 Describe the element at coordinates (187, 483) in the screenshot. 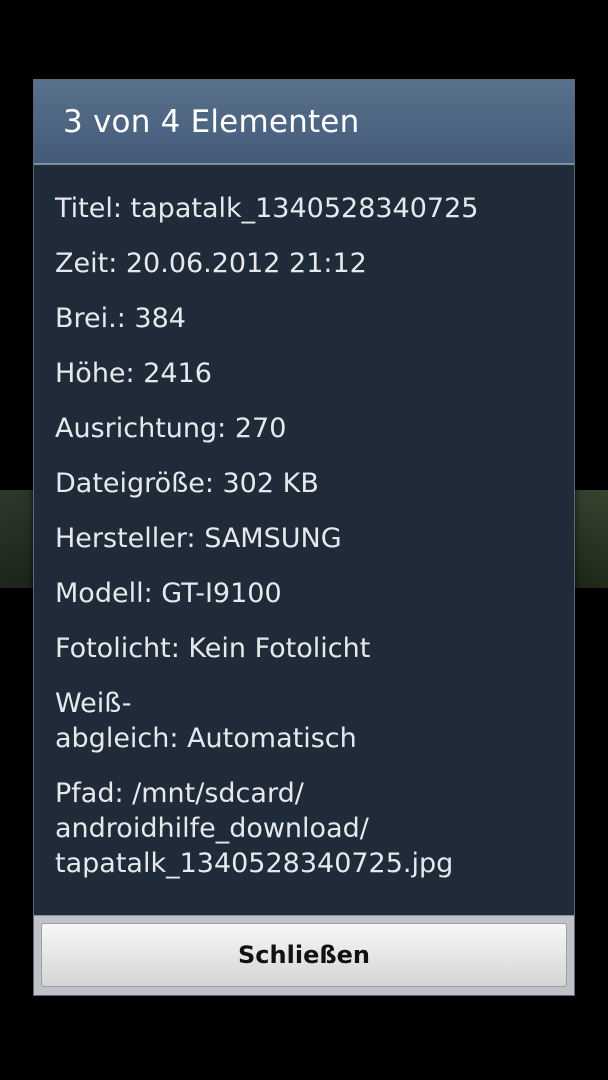

I see `detail-file-size: Dateigröße: 302 KB` at that location.